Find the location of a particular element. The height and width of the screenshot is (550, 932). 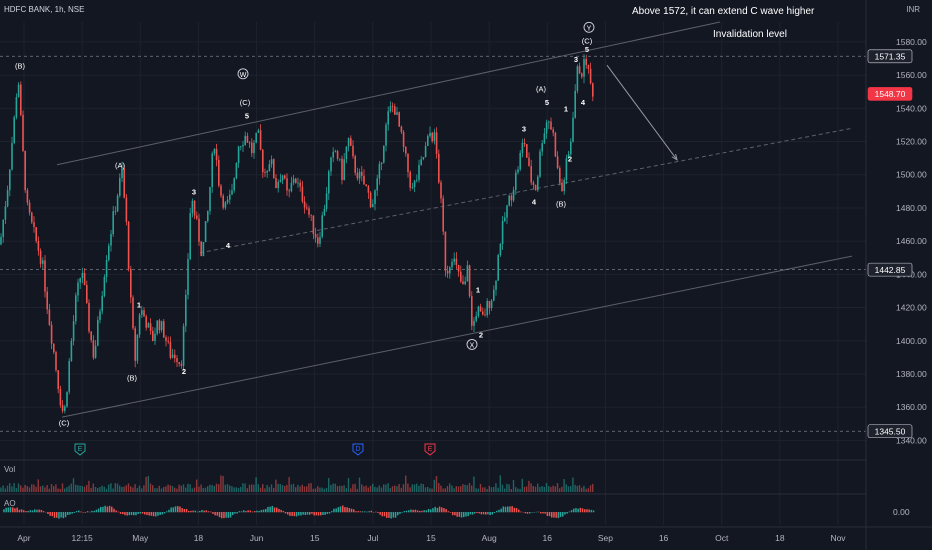

wave-label: 1 is located at coordinates (139, 305).